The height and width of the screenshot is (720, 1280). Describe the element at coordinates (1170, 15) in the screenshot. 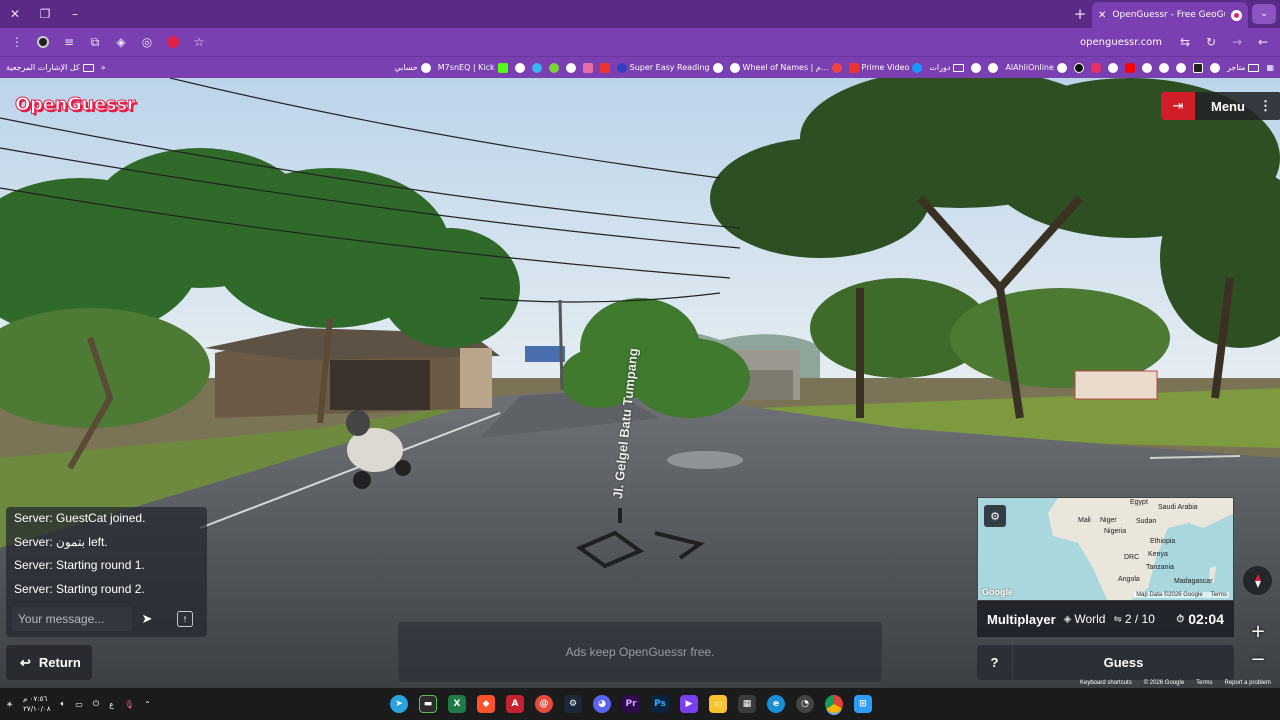

I see `tab-openguessr: ✕ OpenGuessr - Free GeoGuessr A` at that location.